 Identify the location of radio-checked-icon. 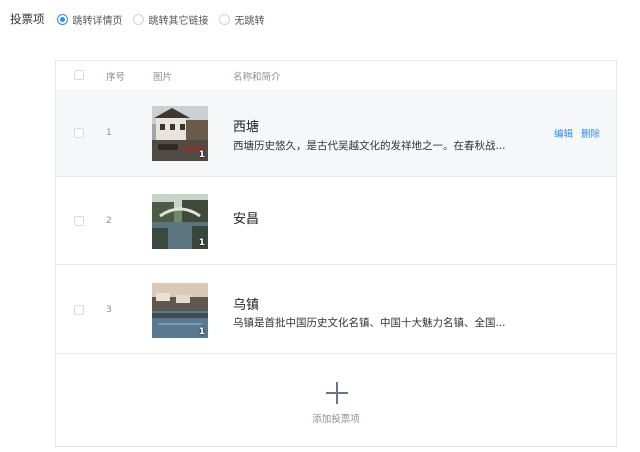
(62, 19).